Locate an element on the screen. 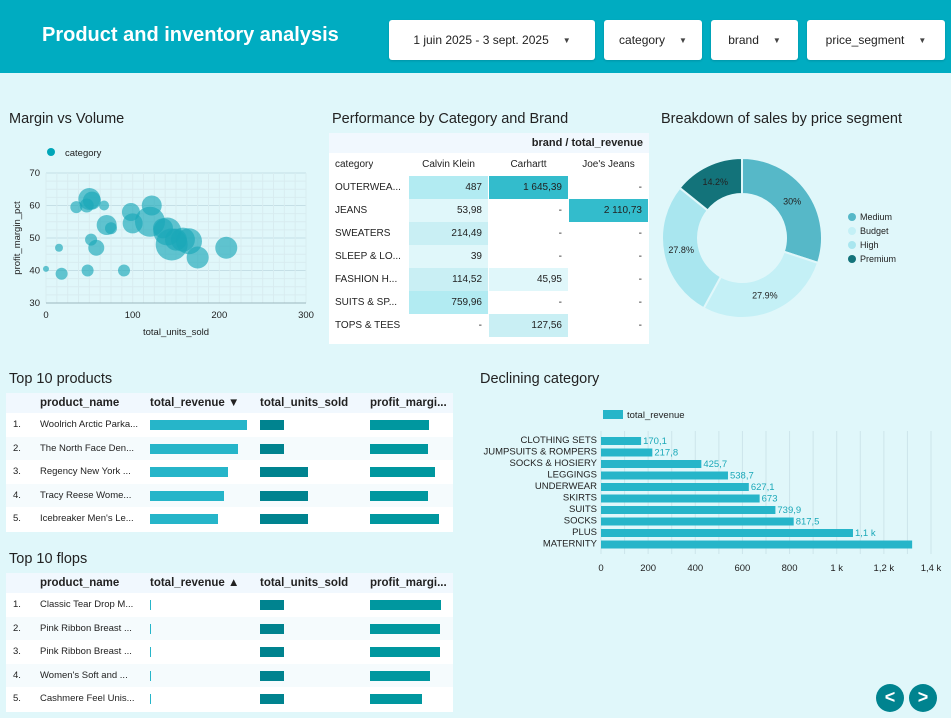 The width and height of the screenshot is (951, 718). price-segment-filter-label: price_segment is located at coordinates (865, 40).